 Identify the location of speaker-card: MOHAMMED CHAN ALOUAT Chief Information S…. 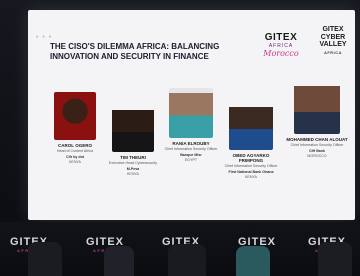
(317, 120).